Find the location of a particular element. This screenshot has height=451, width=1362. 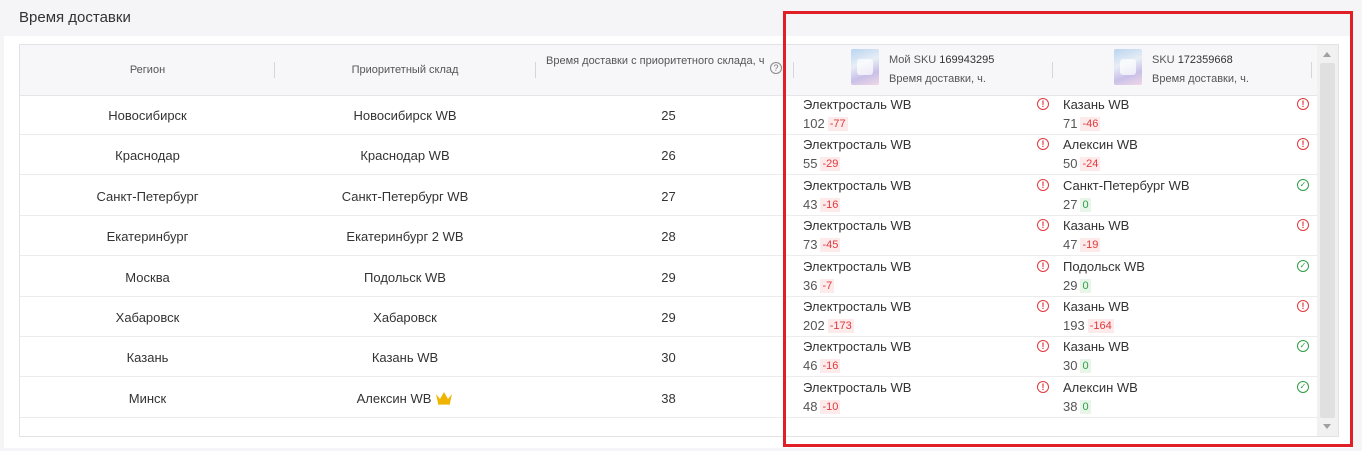

sku-time-value: 43 is located at coordinates (810, 204).